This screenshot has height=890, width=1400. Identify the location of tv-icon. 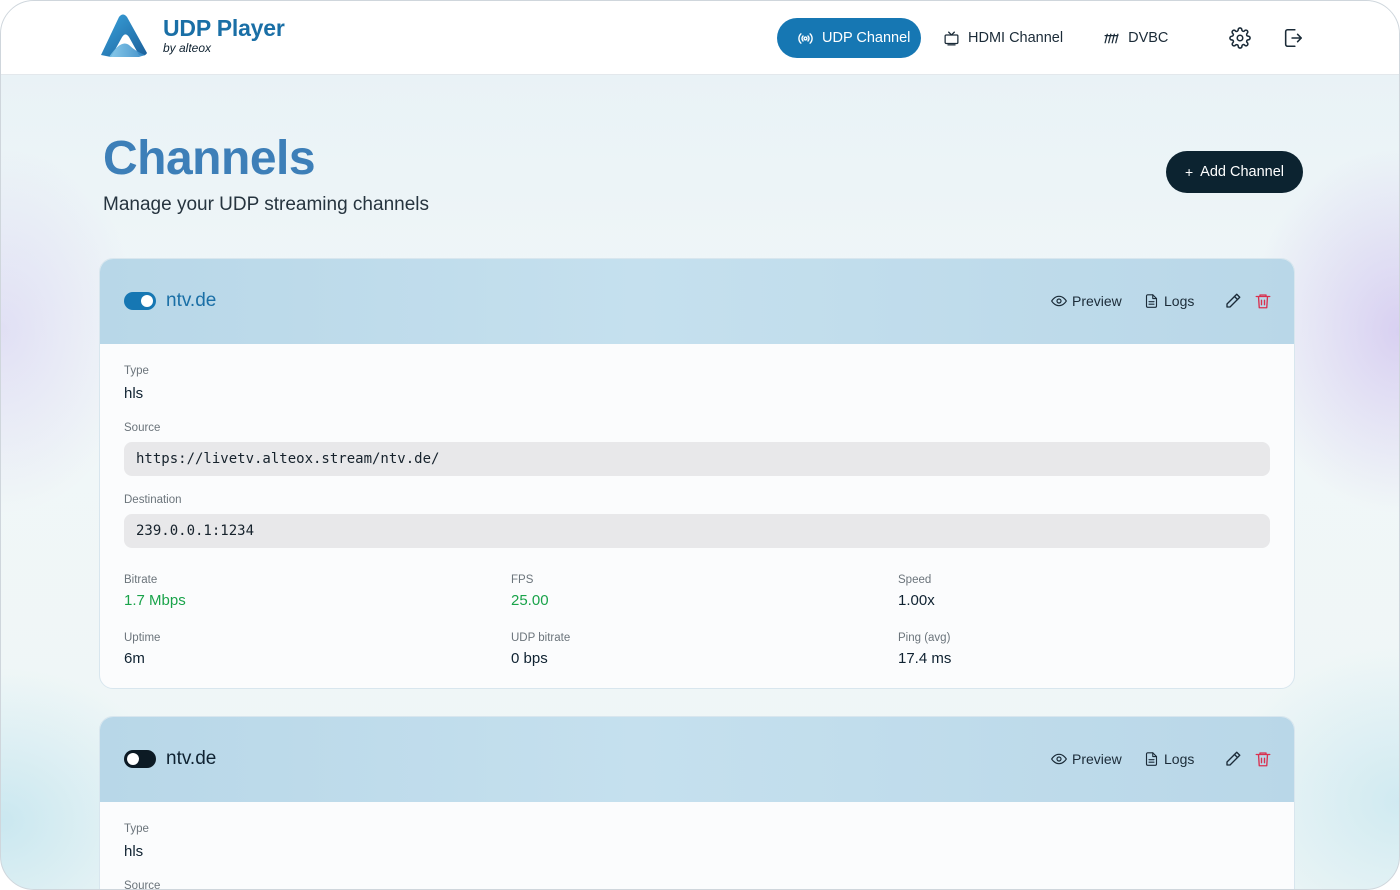
(951, 38).